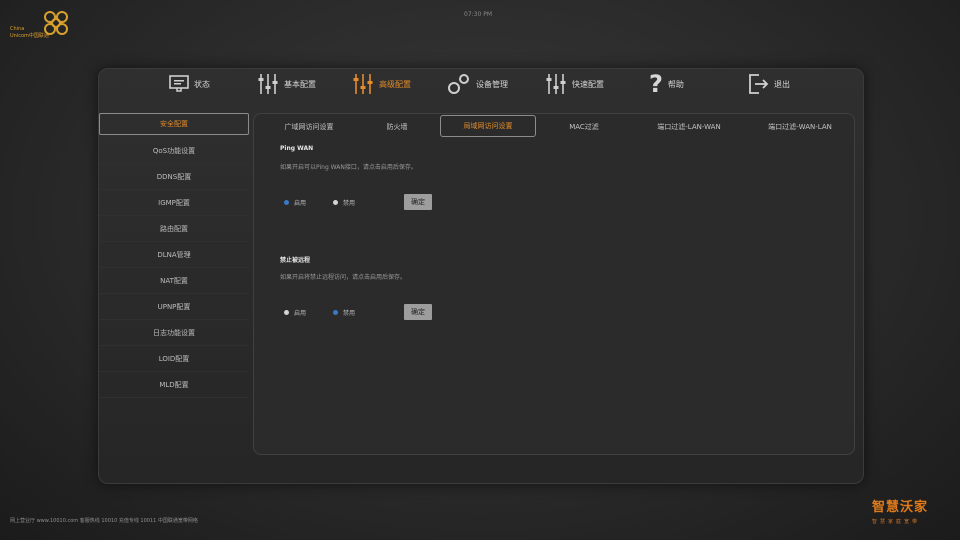 This screenshot has width=960, height=540. What do you see at coordinates (189, 84) in the screenshot?
I see `nav-item-status: 状态` at bounding box center [189, 84].